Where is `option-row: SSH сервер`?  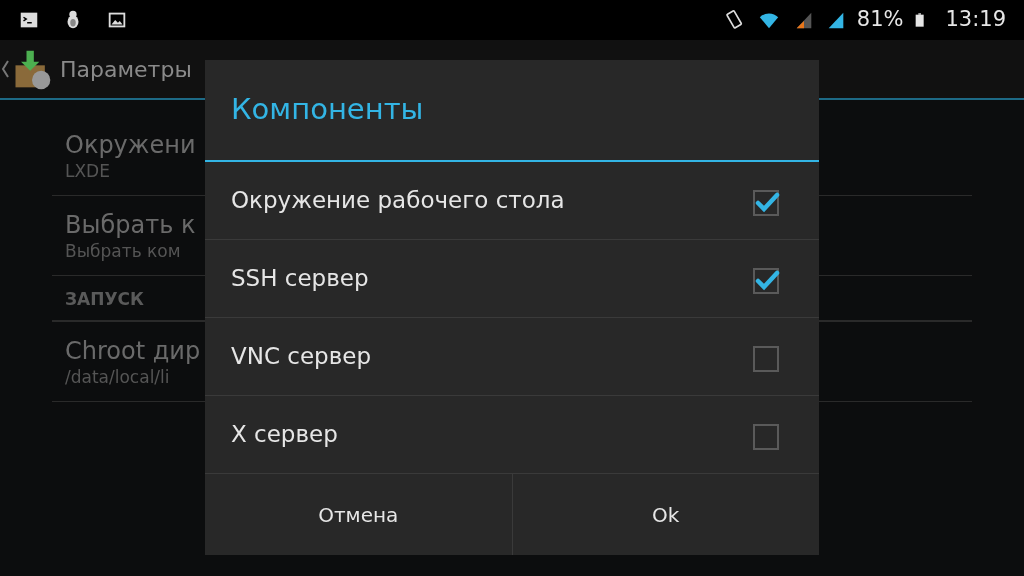 option-row: SSH сервер is located at coordinates (512, 279).